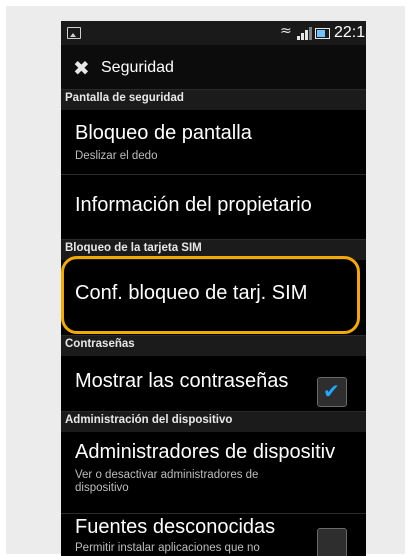  I want to click on highlight-outline, so click(210, 295).